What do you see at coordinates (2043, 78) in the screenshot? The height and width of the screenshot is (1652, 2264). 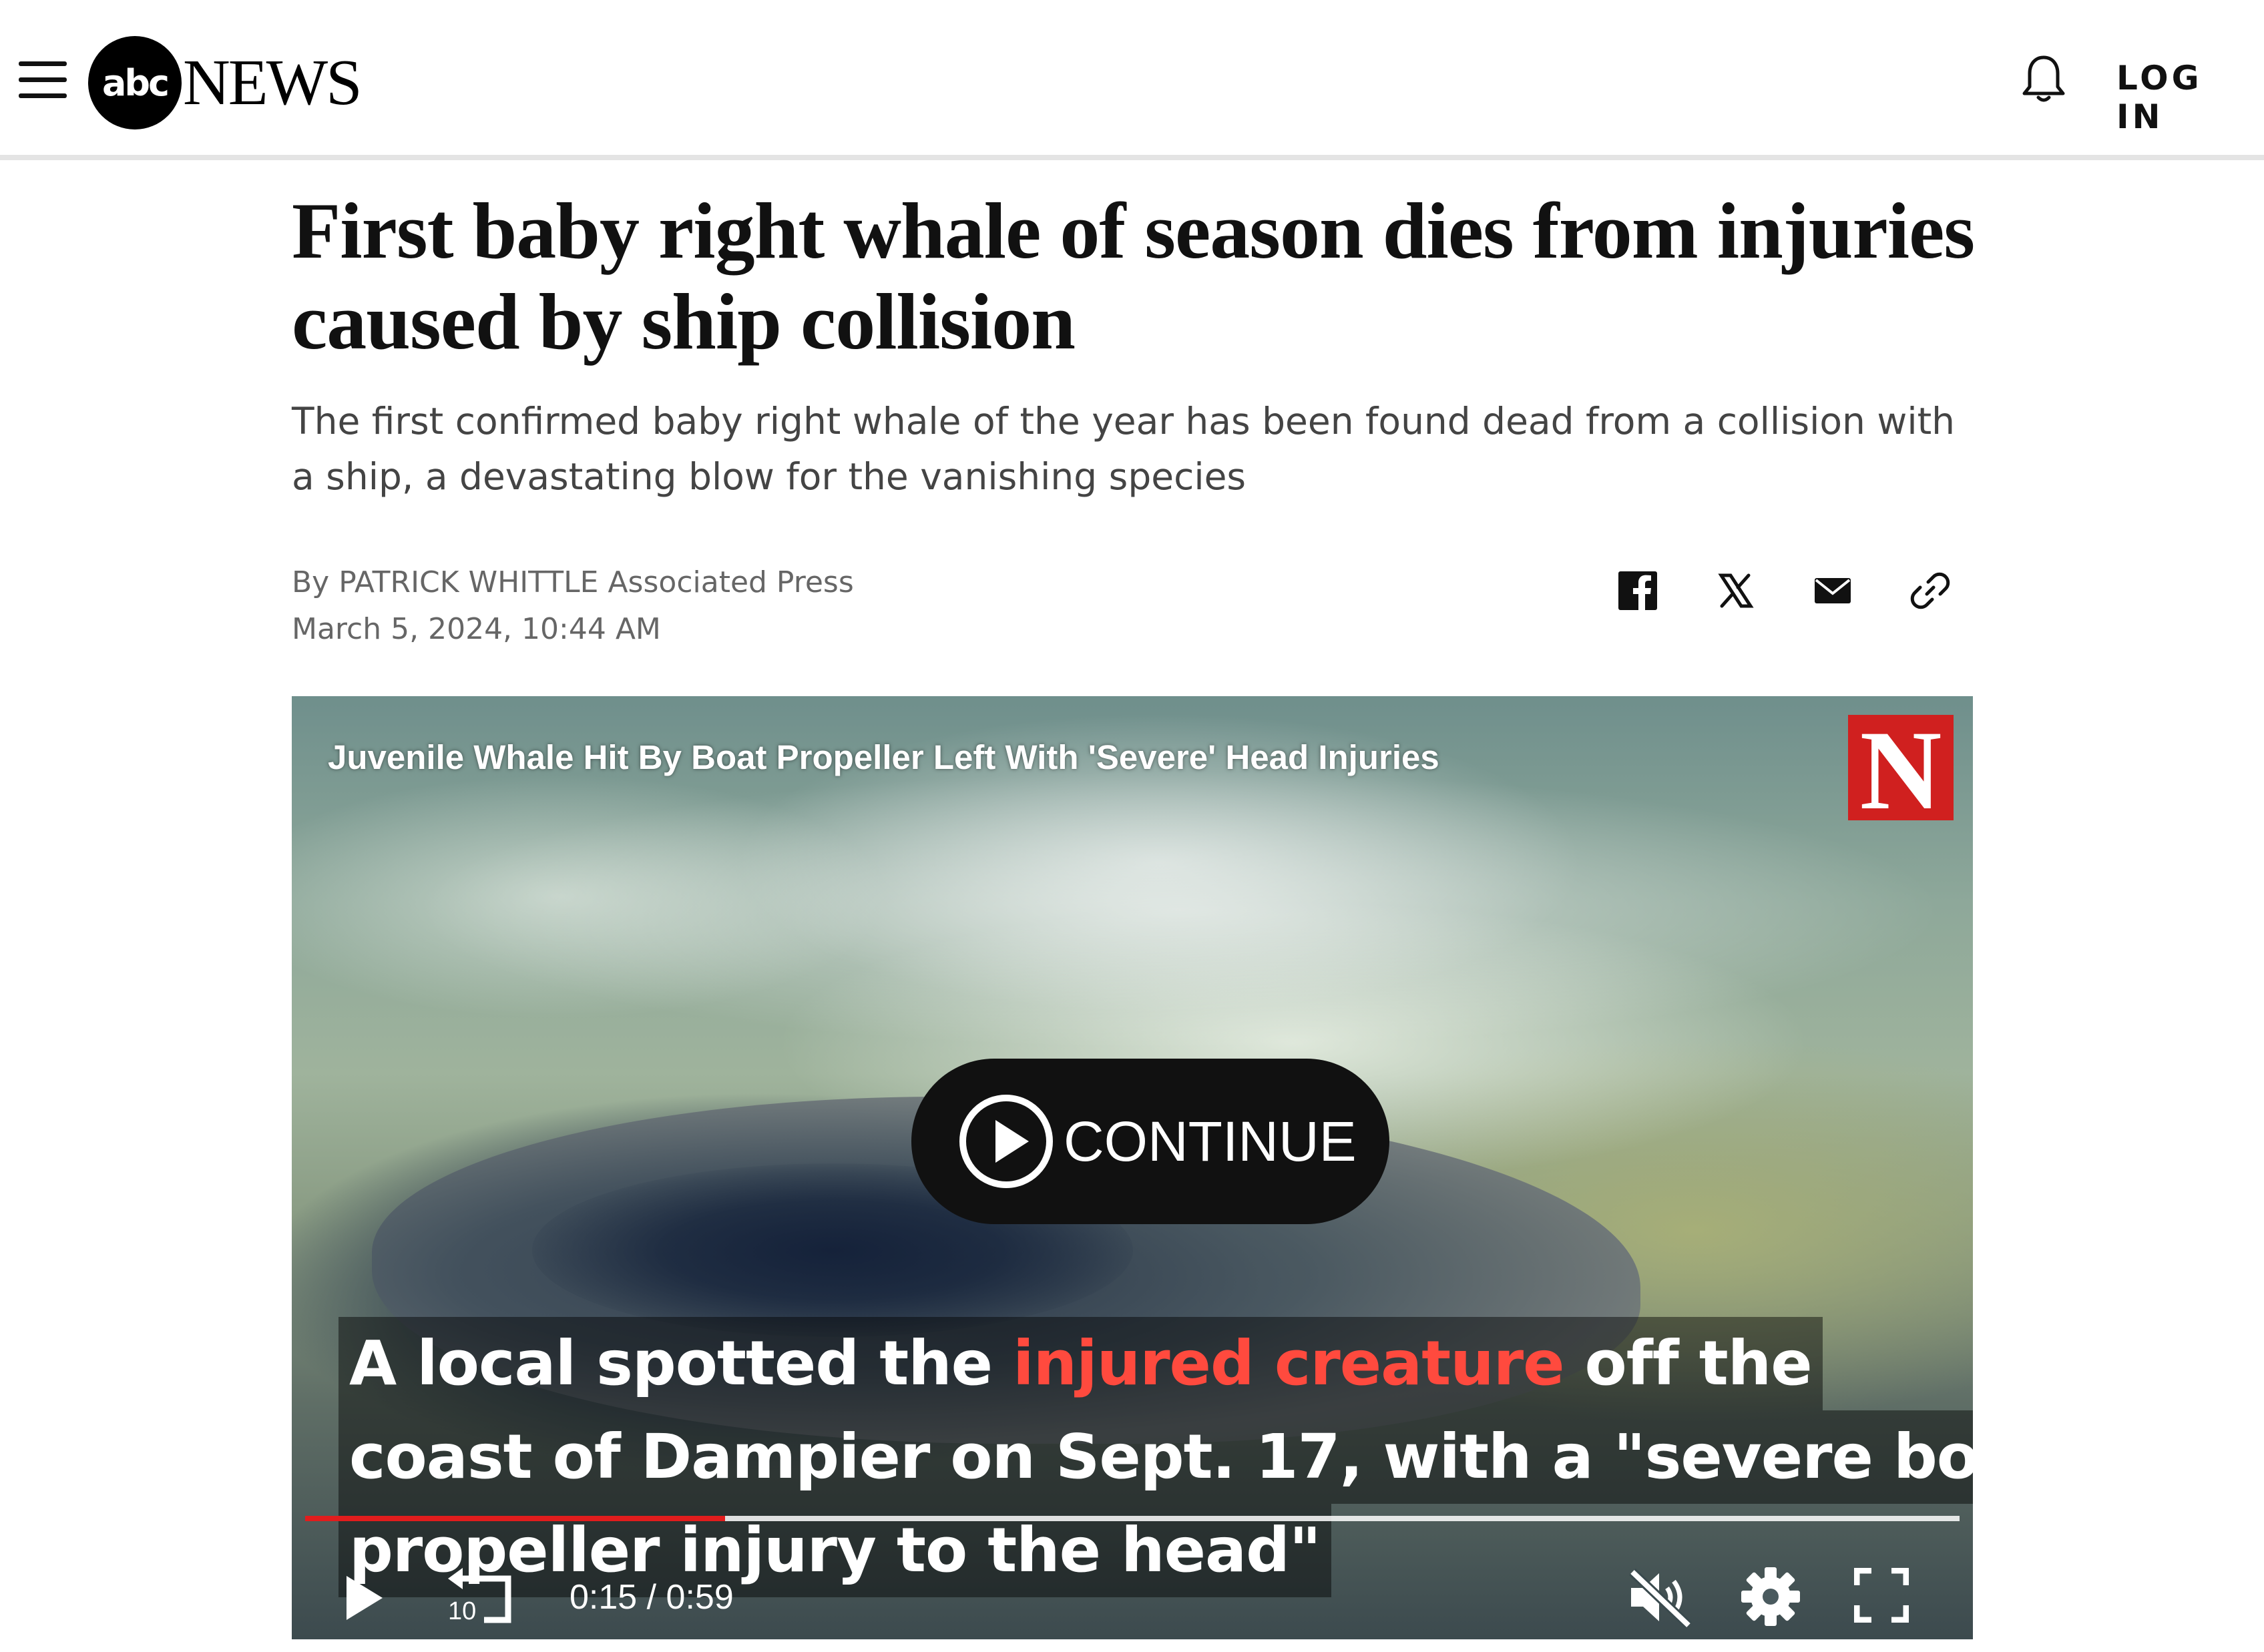 I see `bell-icon` at bounding box center [2043, 78].